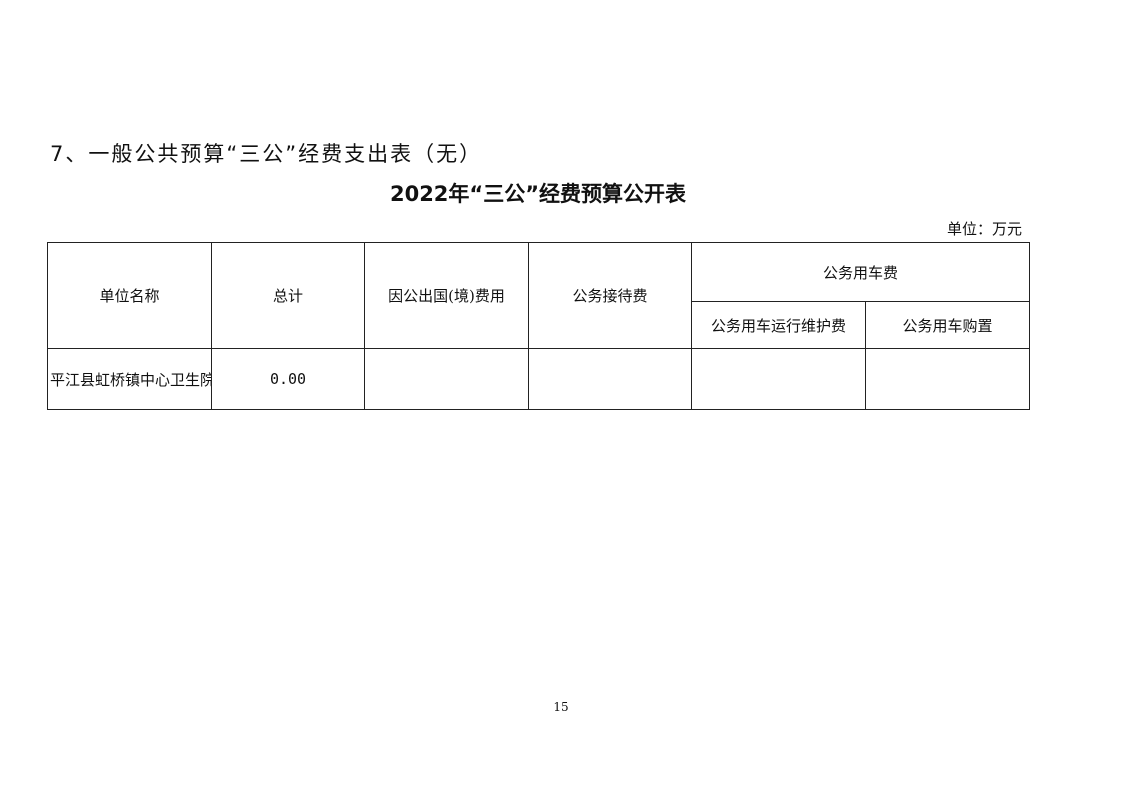 This screenshot has width=1122, height=793. I want to click on header-reception: 公务接待费, so click(610, 295).